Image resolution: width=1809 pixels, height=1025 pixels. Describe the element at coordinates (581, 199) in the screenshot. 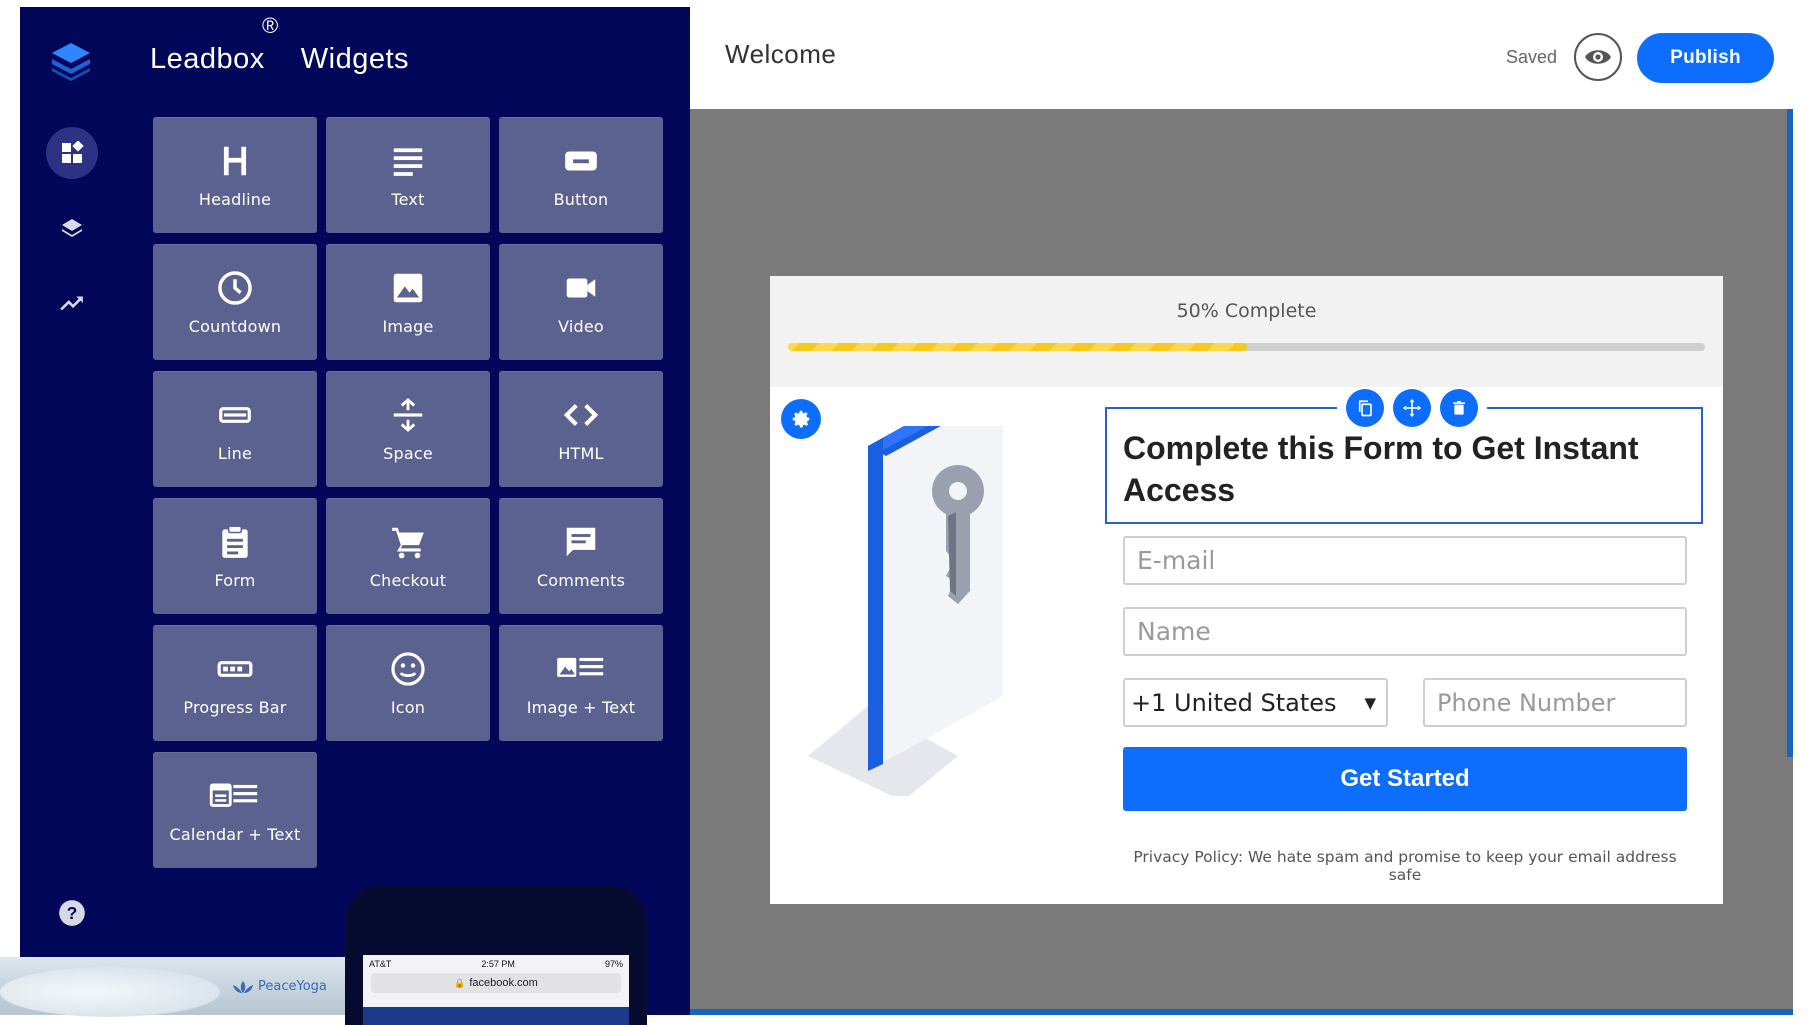

I see `widget-label: Button` at that location.